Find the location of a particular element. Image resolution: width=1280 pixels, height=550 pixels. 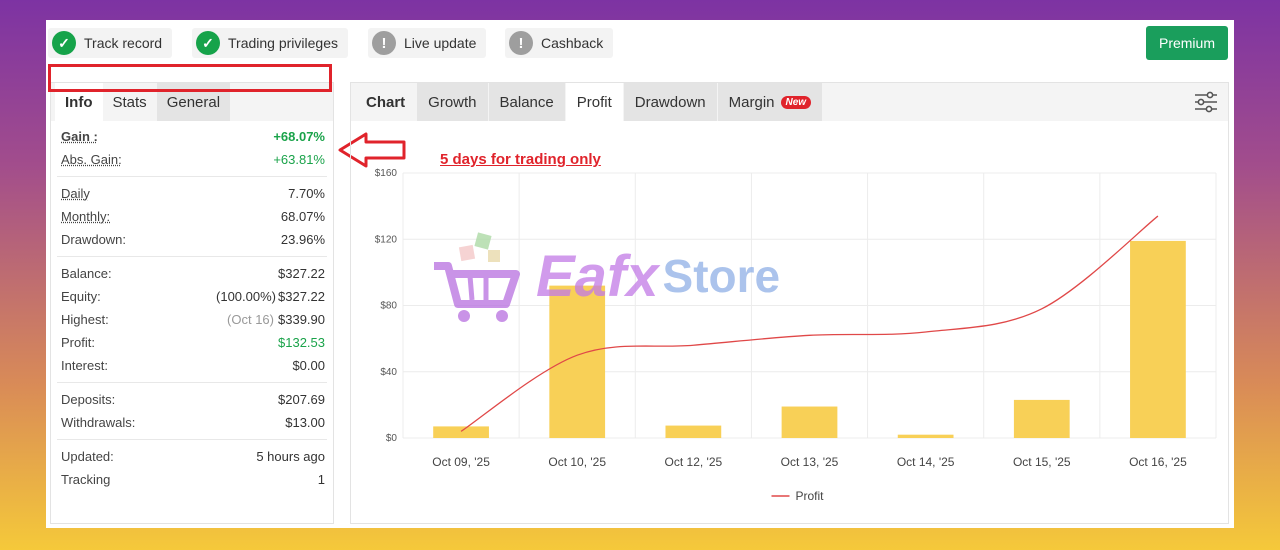

tab-margin-label: Margin is located at coordinates (751, 102).